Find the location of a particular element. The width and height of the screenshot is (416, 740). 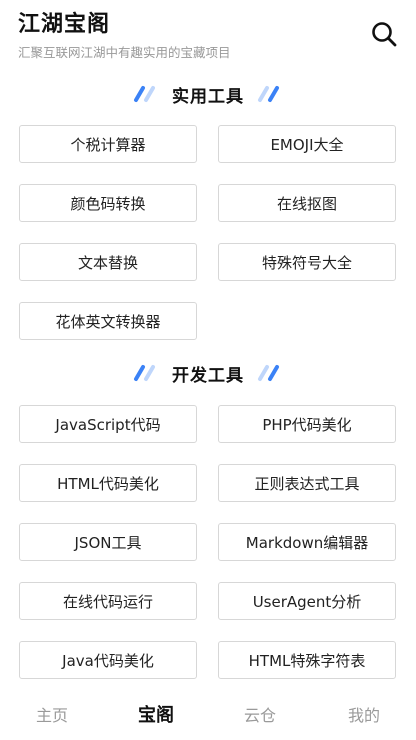

section-title: 实用工具 is located at coordinates (208, 96).